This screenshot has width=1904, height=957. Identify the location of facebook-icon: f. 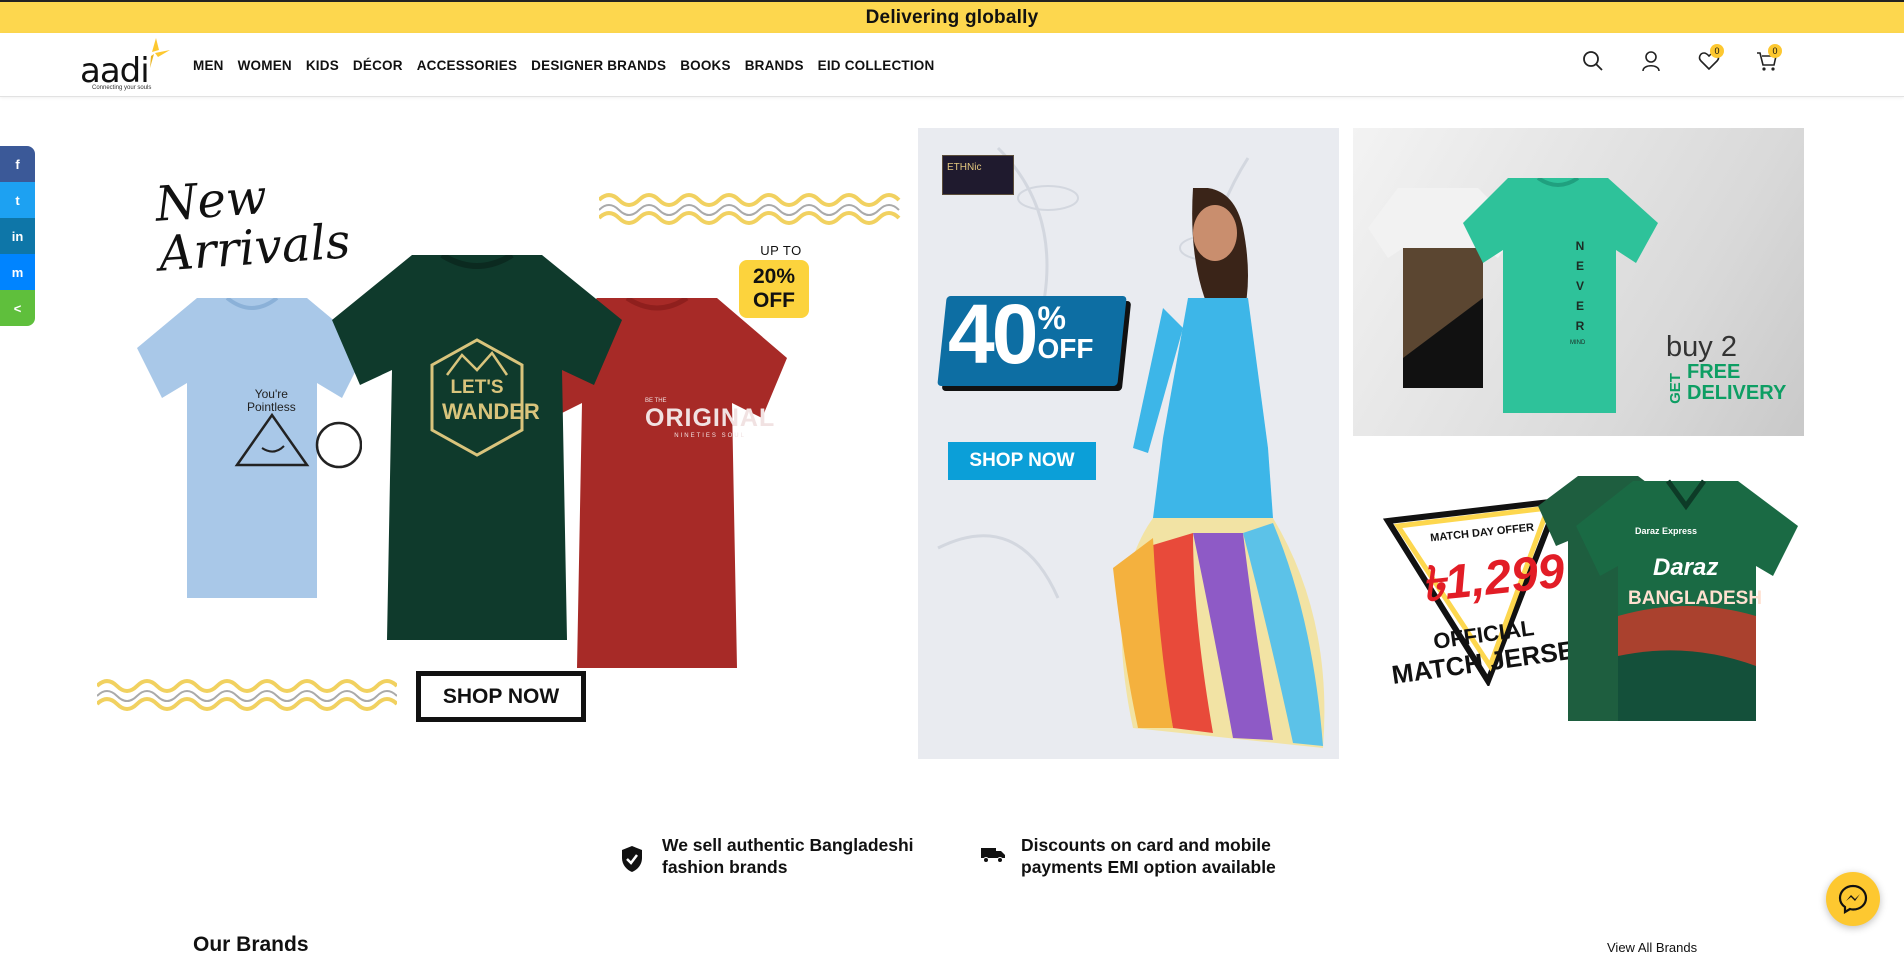
(17, 164).